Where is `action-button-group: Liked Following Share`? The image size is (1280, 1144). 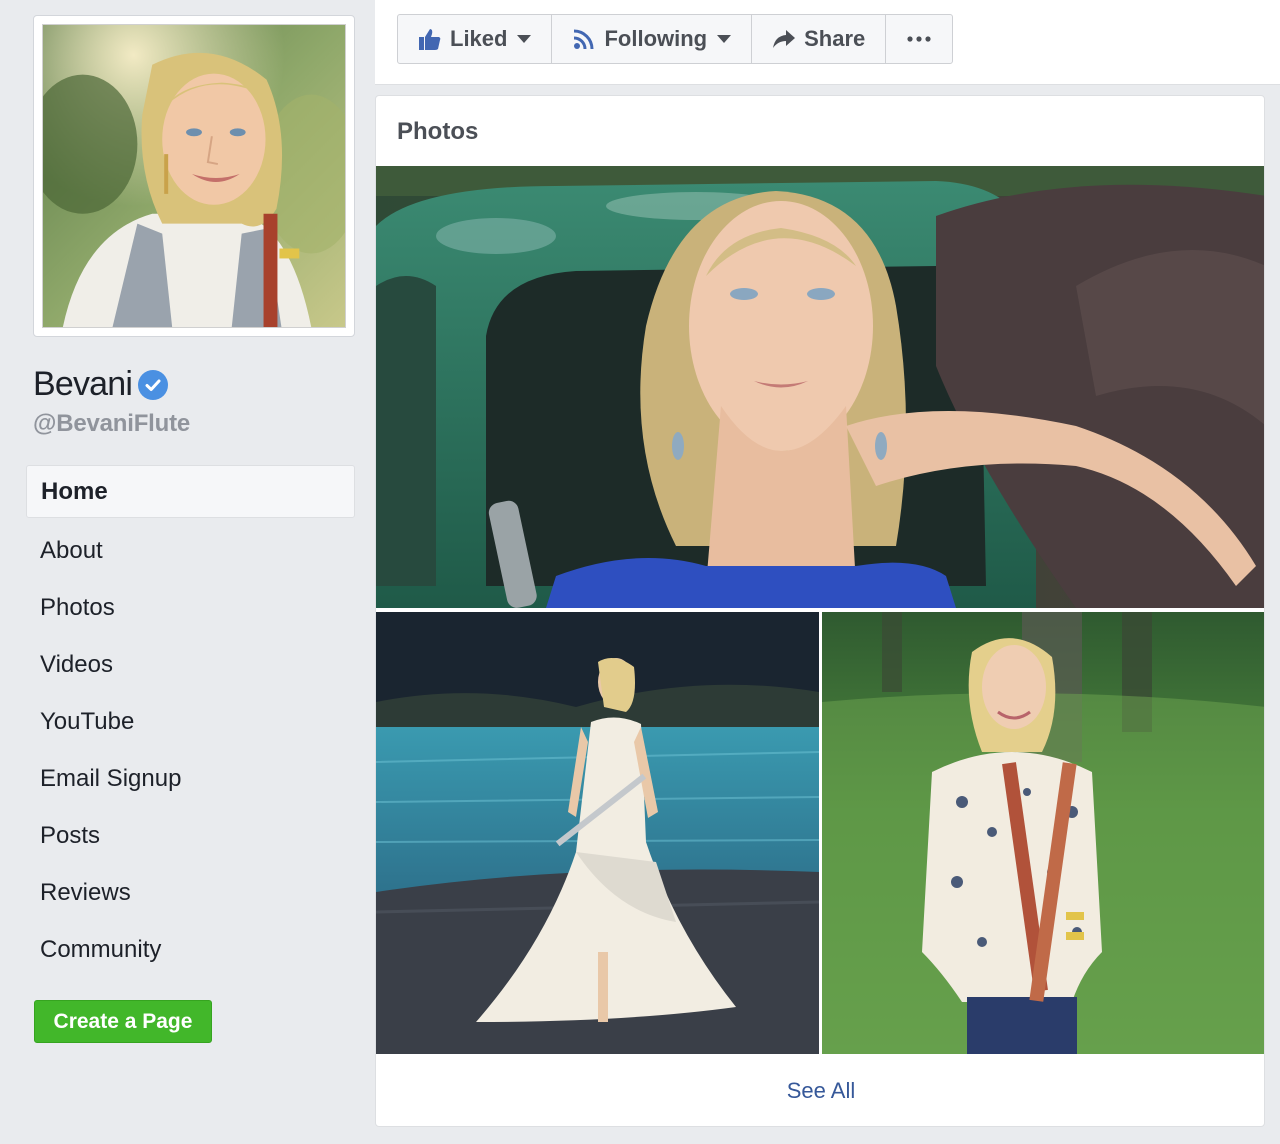 action-button-group: Liked Following Share is located at coordinates (675, 39).